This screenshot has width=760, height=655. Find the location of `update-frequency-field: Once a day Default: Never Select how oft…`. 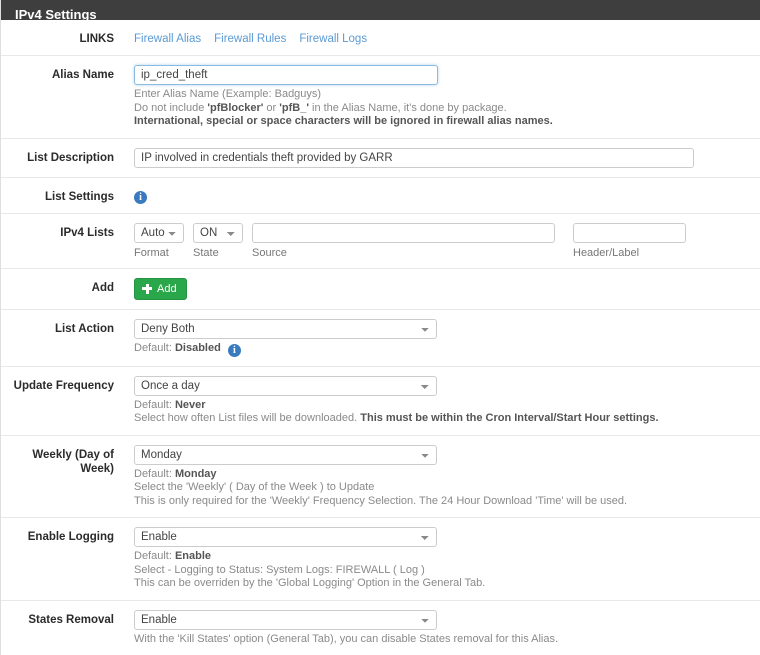

update-frequency-field: Once a day Default: Never Select how oft… is located at coordinates (437, 401).